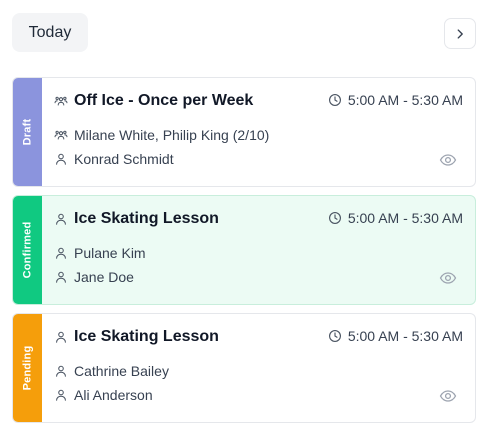 The width and height of the screenshot is (490, 430). I want to click on chevron-right-icon, so click(460, 33).